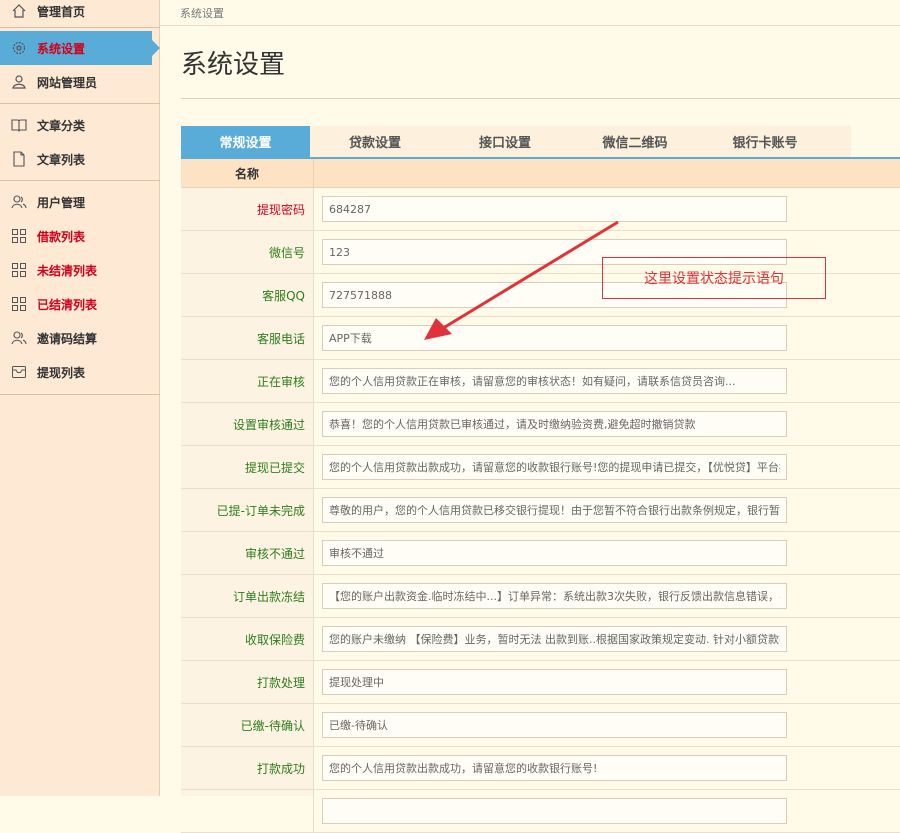  What do you see at coordinates (61, 48) in the screenshot?
I see `sidebar-item-label: 系统设置` at bounding box center [61, 48].